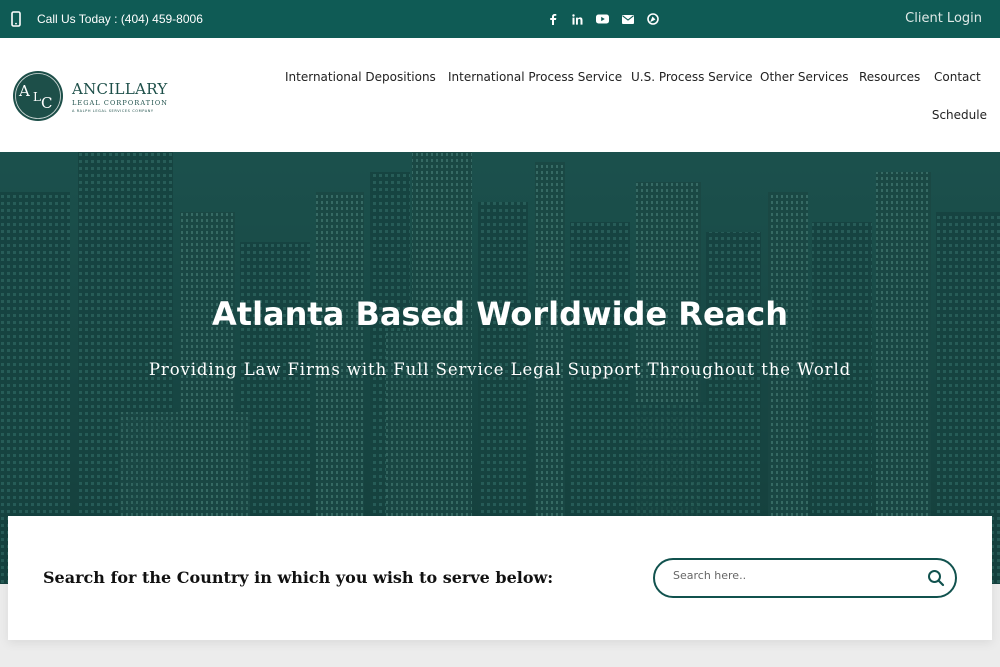  I want to click on nav-resources: Resources, so click(889, 77).